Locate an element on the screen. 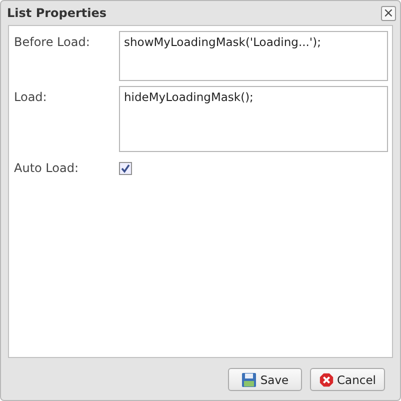 The height and width of the screenshot is (401, 401). code-field: hideMyLoadingMask(); is located at coordinates (253, 119).